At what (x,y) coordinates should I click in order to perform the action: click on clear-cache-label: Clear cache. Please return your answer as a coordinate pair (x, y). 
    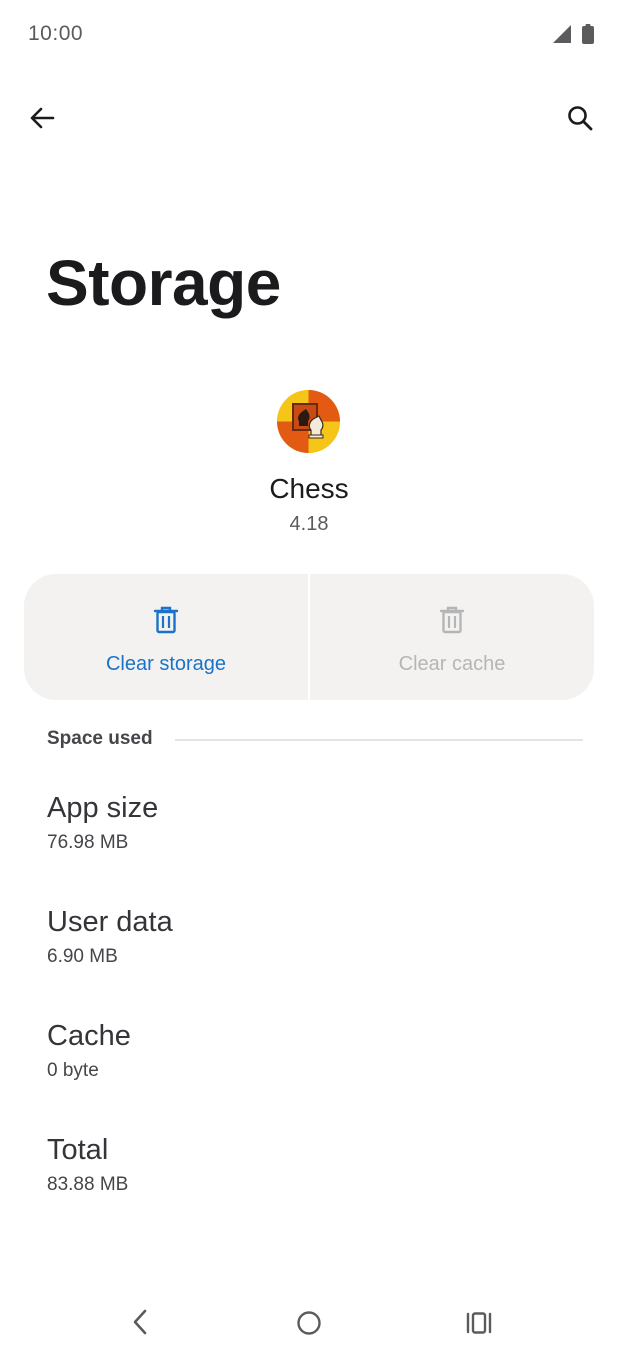
    Looking at the image, I should click on (452, 664).